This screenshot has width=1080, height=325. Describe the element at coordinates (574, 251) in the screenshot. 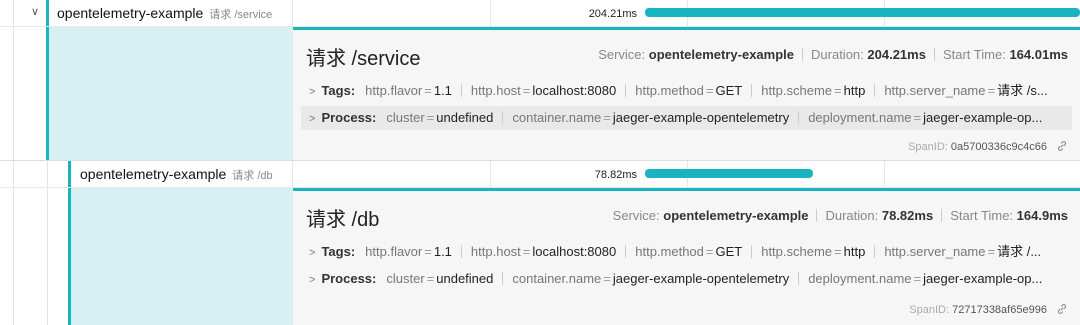

I see `kv-value: localhost:8080` at that location.